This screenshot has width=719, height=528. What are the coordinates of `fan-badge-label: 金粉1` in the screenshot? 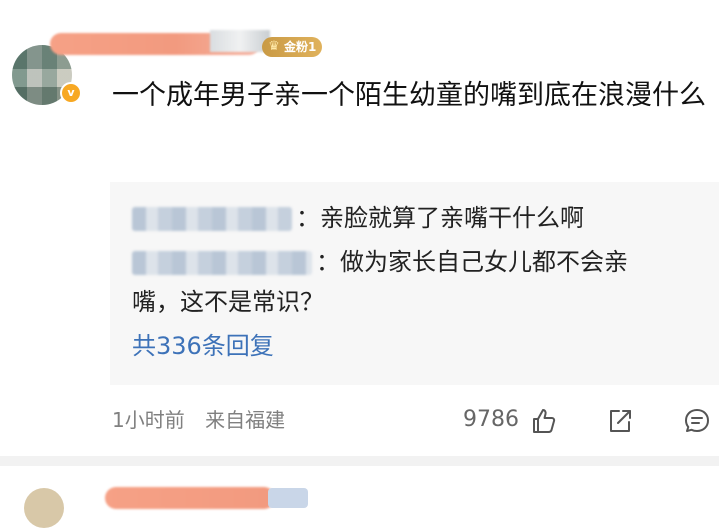 It's located at (300, 47).